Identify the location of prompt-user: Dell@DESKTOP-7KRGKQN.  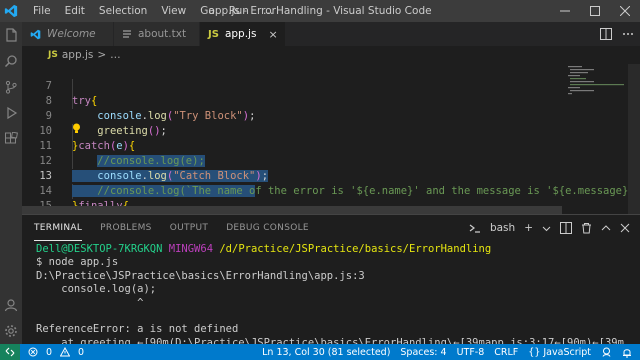
(99, 249).